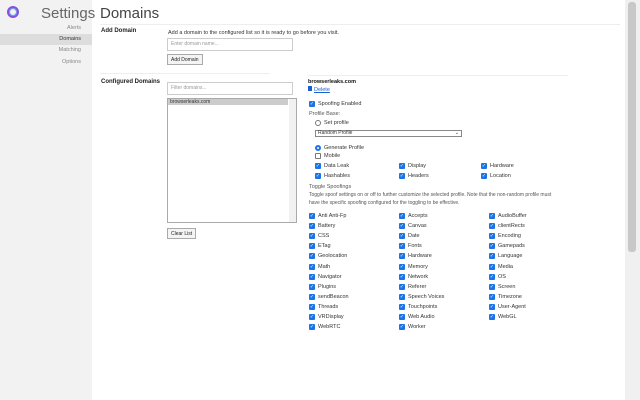 The width and height of the screenshot is (640, 400). Describe the element at coordinates (418, 276) in the screenshot. I see `toggle-label: Network` at that location.